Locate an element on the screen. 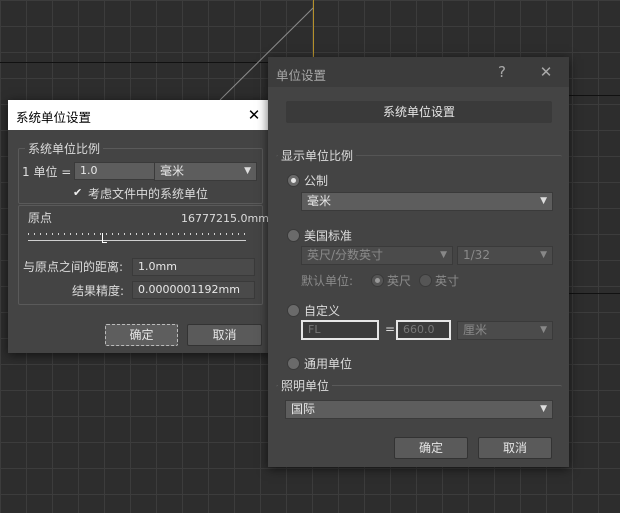 The width and height of the screenshot is (620, 513). metric-radio is located at coordinates (293, 180).